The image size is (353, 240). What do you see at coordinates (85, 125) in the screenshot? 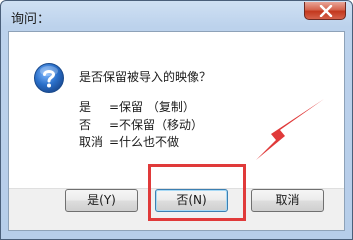
I see `option-key: 否` at bounding box center [85, 125].